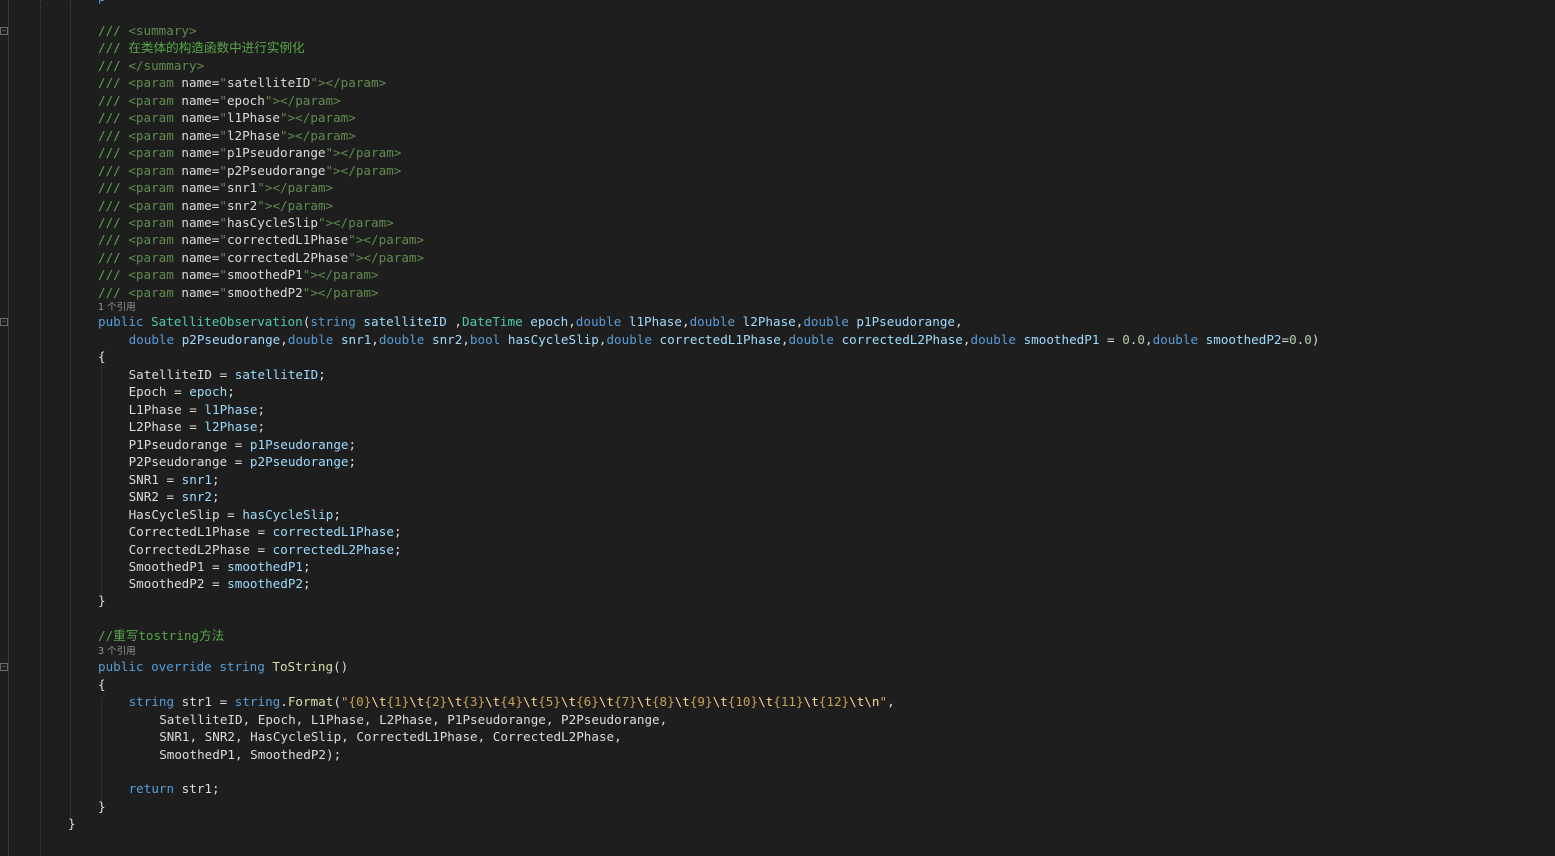 The width and height of the screenshot is (1555, 856). What do you see at coordinates (151, 65) in the screenshot?
I see `doc-comment-line: /// </summary>` at bounding box center [151, 65].